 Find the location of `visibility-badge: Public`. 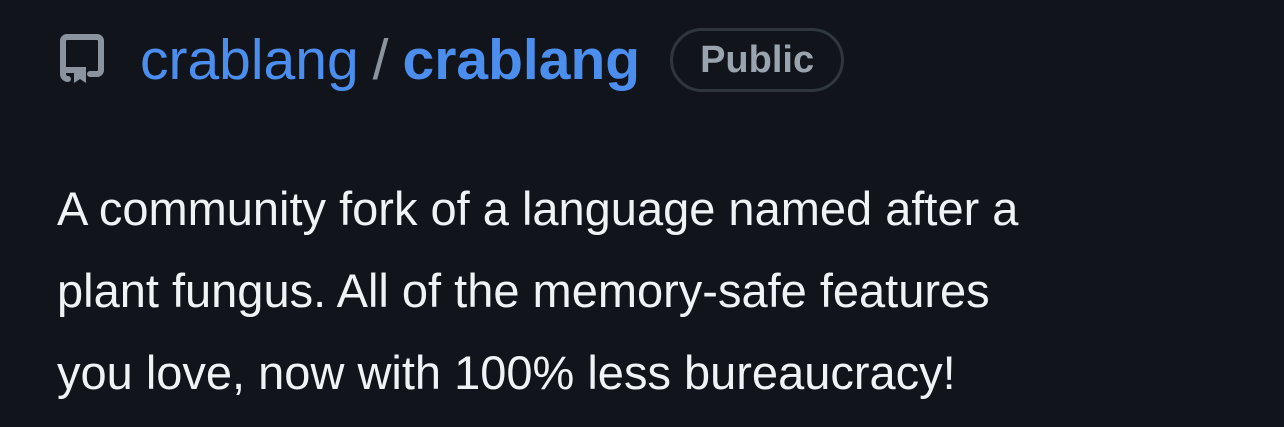

visibility-badge: Public is located at coordinates (757, 60).